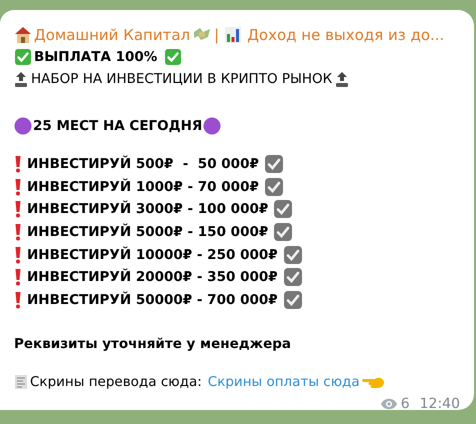 This screenshot has height=424, width=476. Describe the element at coordinates (116, 382) in the screenshot. I see `screens-label: Скрины перевода сюда:` at that location.